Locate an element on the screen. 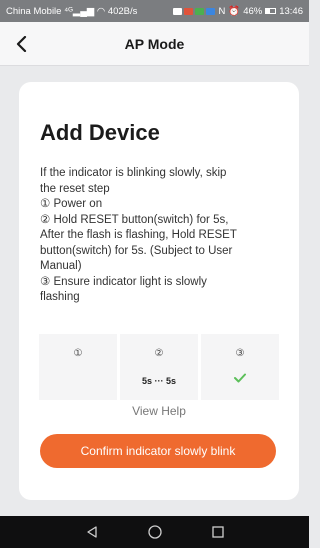 The width and height of the screenshot is (320, 548). step-2-number: ② is located at coordinates (159, 353).